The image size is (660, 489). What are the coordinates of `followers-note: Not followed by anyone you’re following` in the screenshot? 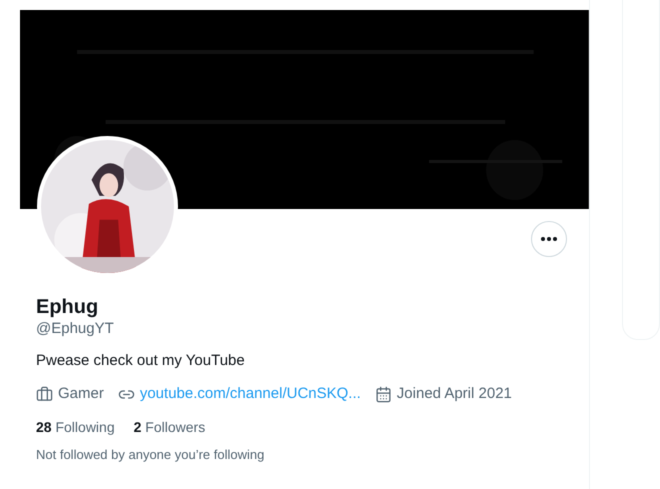 It's located at (151, 455).